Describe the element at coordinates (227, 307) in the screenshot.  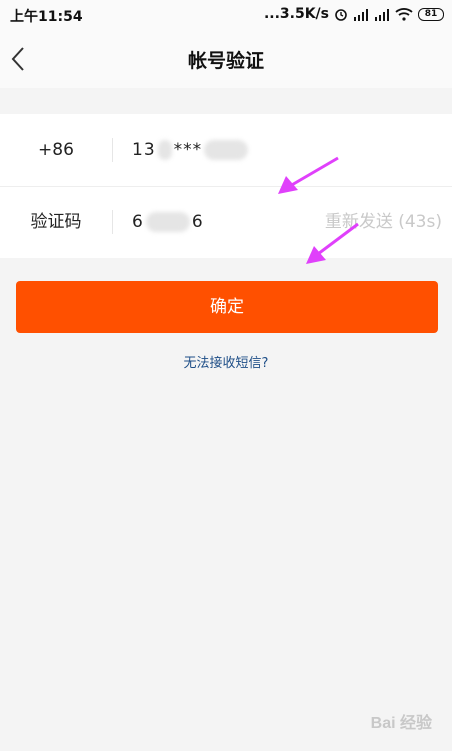
I see `confirm-button: 确定` at that location.